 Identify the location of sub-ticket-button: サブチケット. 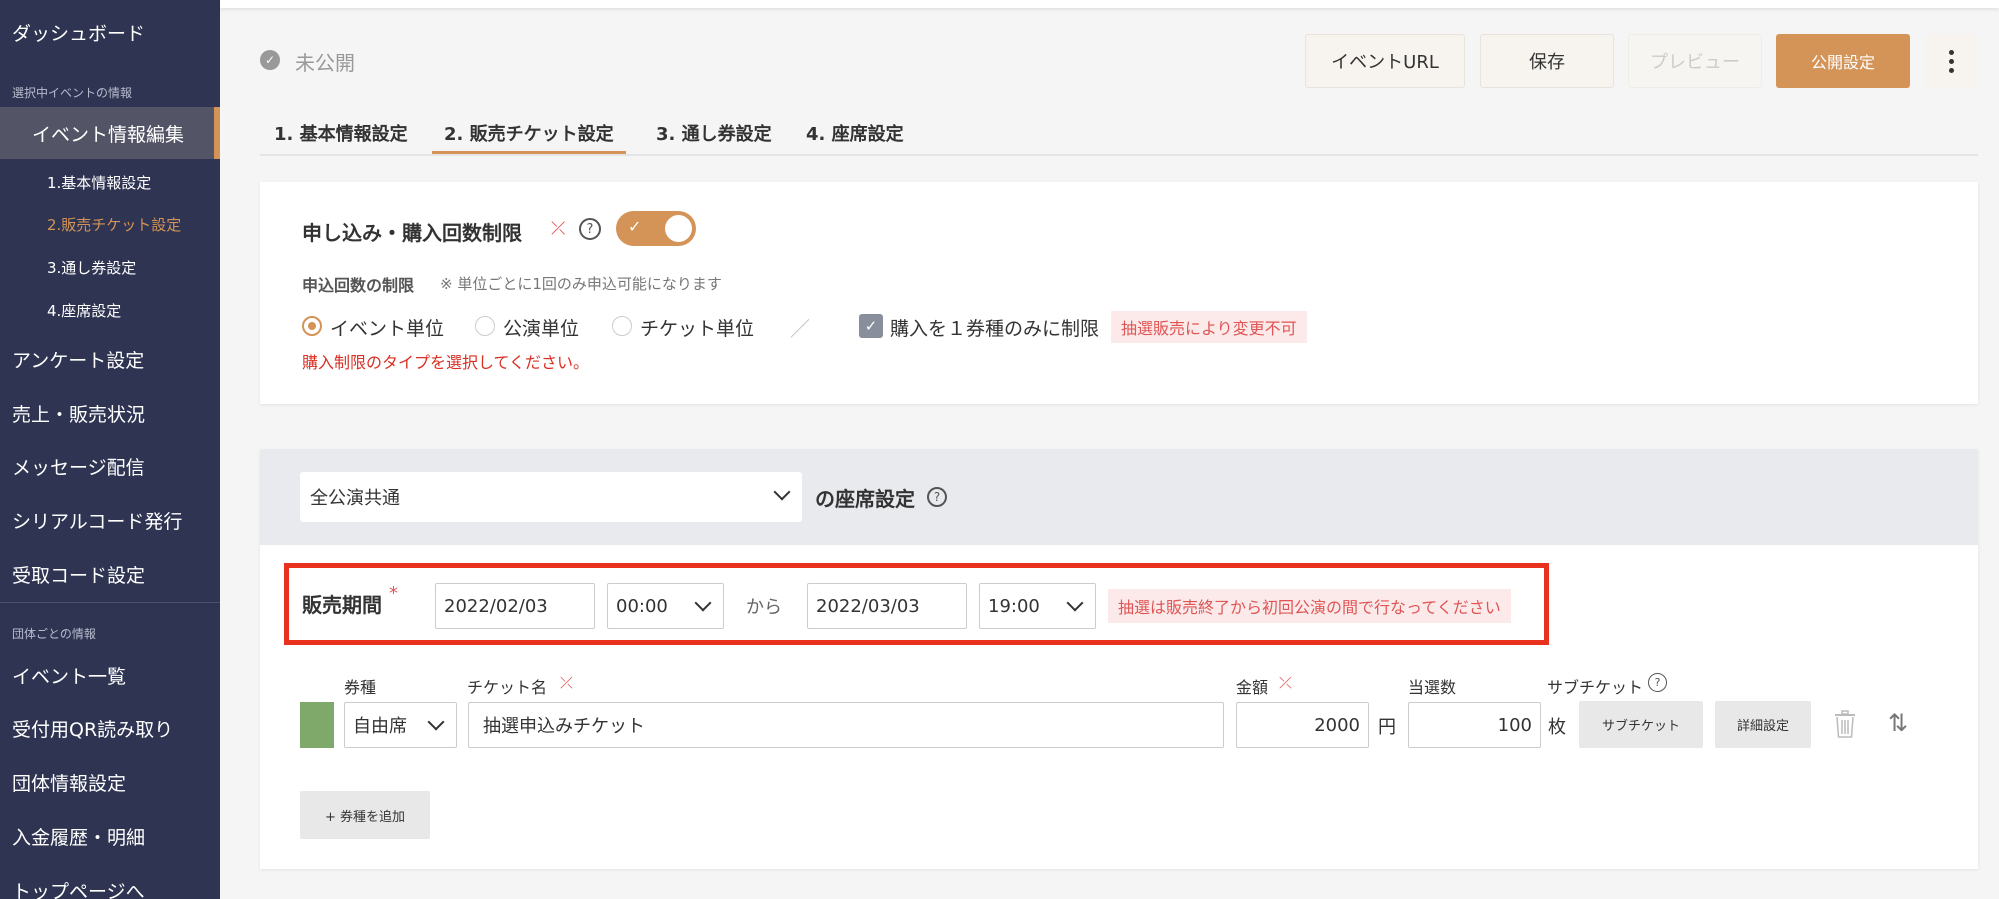
(1641, 724).